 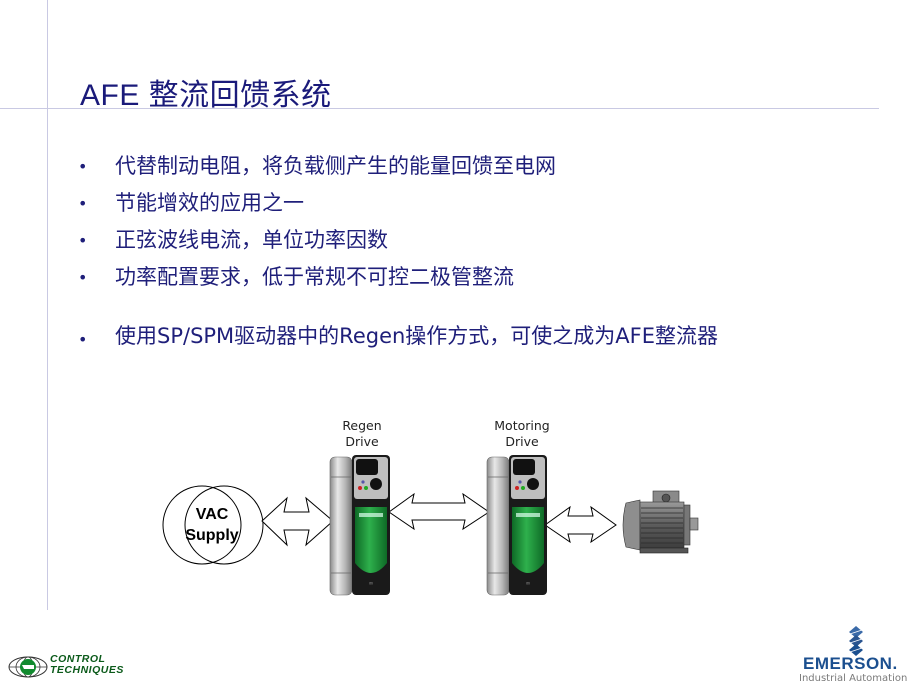 I want to click on ct-line2: TECHNIQUES, so click(x=87, y=670).